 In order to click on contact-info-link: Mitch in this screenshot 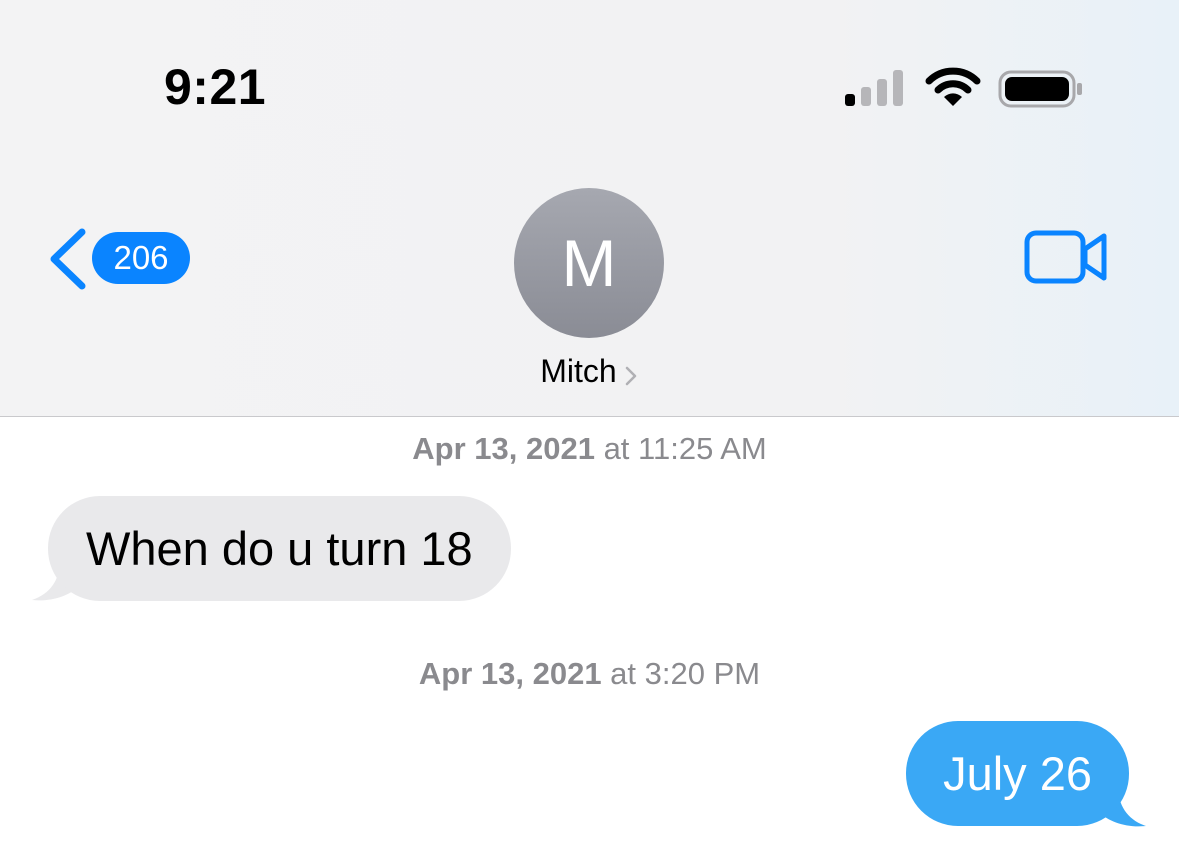, I will do `click(589, 371)`.